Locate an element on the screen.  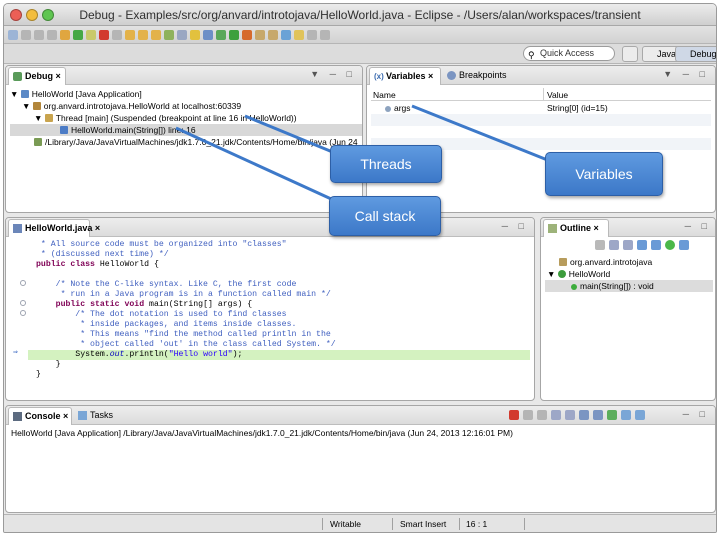
remove-all-icon is located at coordinates (542, 415).